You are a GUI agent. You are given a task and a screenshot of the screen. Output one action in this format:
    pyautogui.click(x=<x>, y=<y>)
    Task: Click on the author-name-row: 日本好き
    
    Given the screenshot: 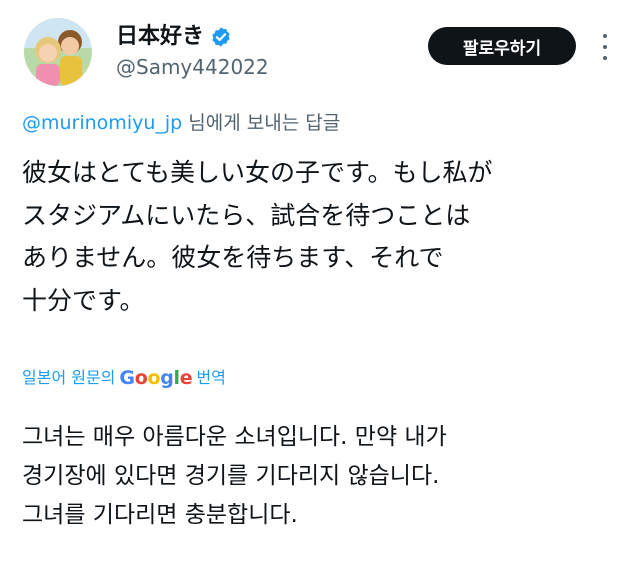 What is the action you would take?
    pyautogui.click(x=174, y=37)
    